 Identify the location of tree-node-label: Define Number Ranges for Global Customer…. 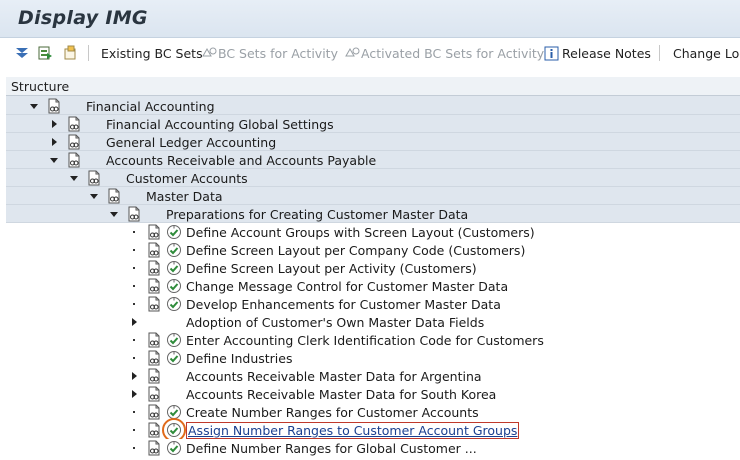
(331, 448).